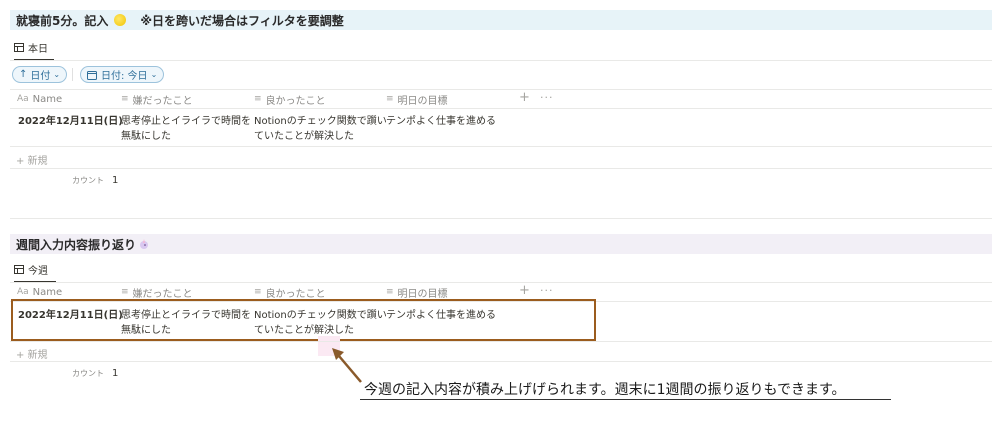 The width and height of the screenshot is (1005, 422). Describe the element at coordinates (347, 365) in the screenshot. I see `annotation-arrow-icon` at that location.